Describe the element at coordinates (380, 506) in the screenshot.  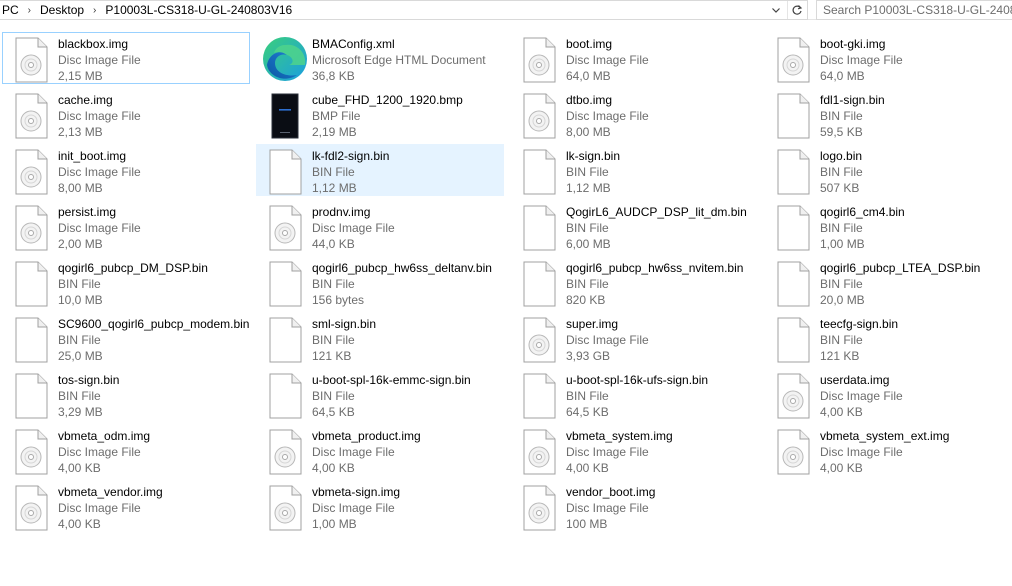
I see `file-tile: vbmeta-sign.img Disc Image File 1,00 MB` at that location.